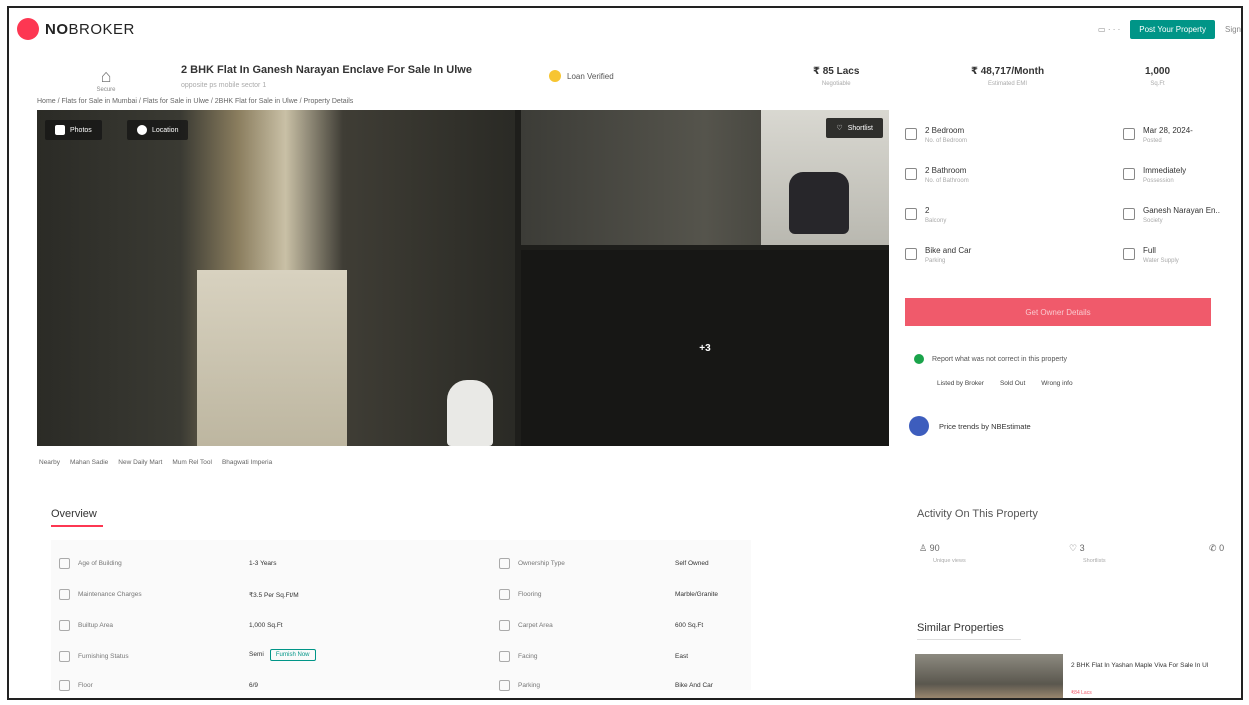 The height and width of the screenshot is (705, 1249). What do you see at coordinates (1008, 71) in the screenshot?
I see `emi-value: ₹ 48,717/Month` at bounding box center [1008, 71].